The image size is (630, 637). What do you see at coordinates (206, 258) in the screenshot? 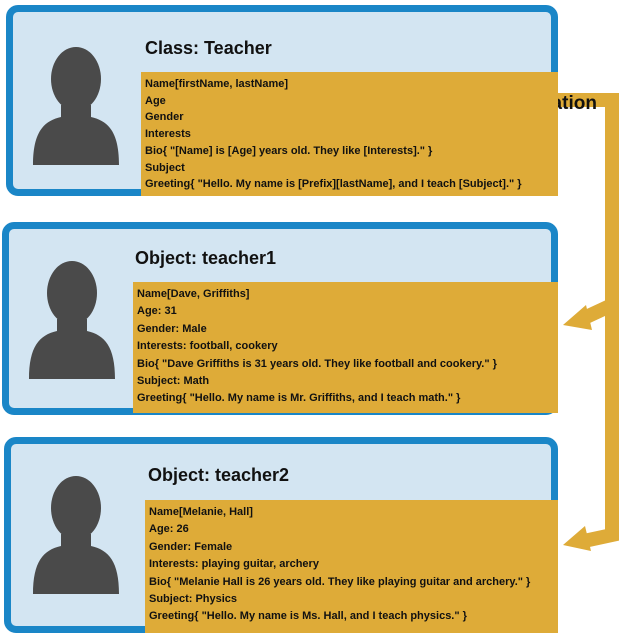
I see `card-title: Object: teacher1` at bounding box center [206, 258].